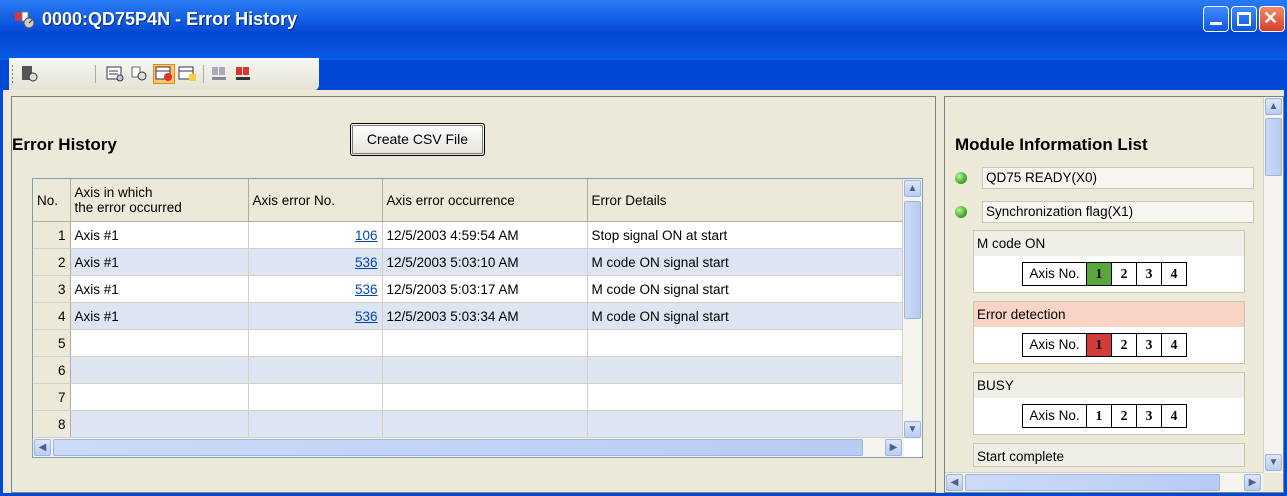  What do you see at coordinates (315, 200) in the screenshot?
I see `col-header-error-no: Axis error No.` at bounding box center [315, 200].